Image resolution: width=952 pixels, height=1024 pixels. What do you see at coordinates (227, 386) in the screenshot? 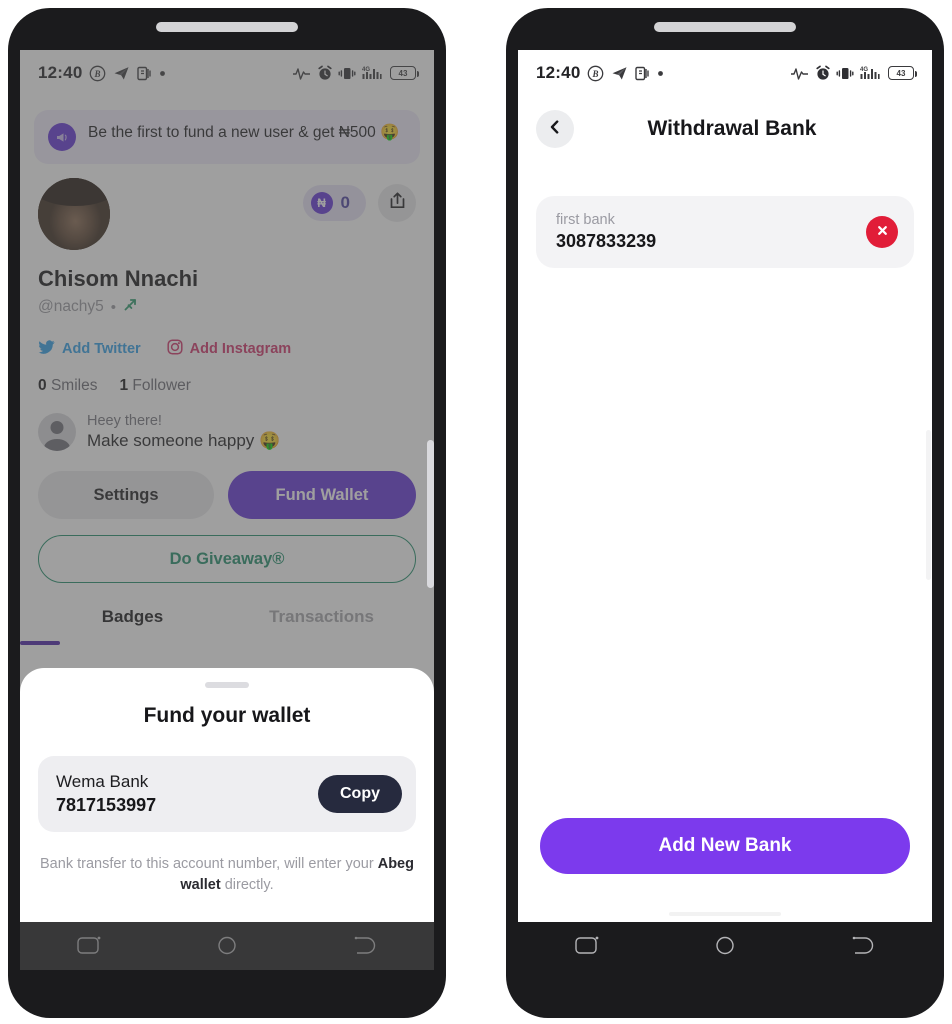
I see `profile-stats: 0 Smiles 1 Follower` at bounding box center [227, 386].